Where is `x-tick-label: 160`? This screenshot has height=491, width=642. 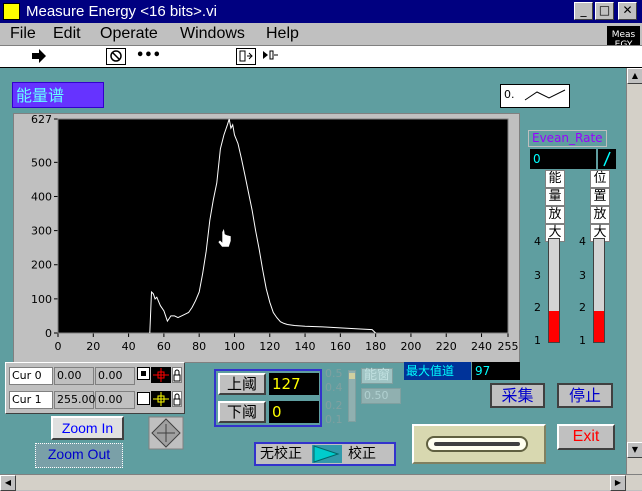
x-tick-label: 160 is located at coordinates (340, 346).